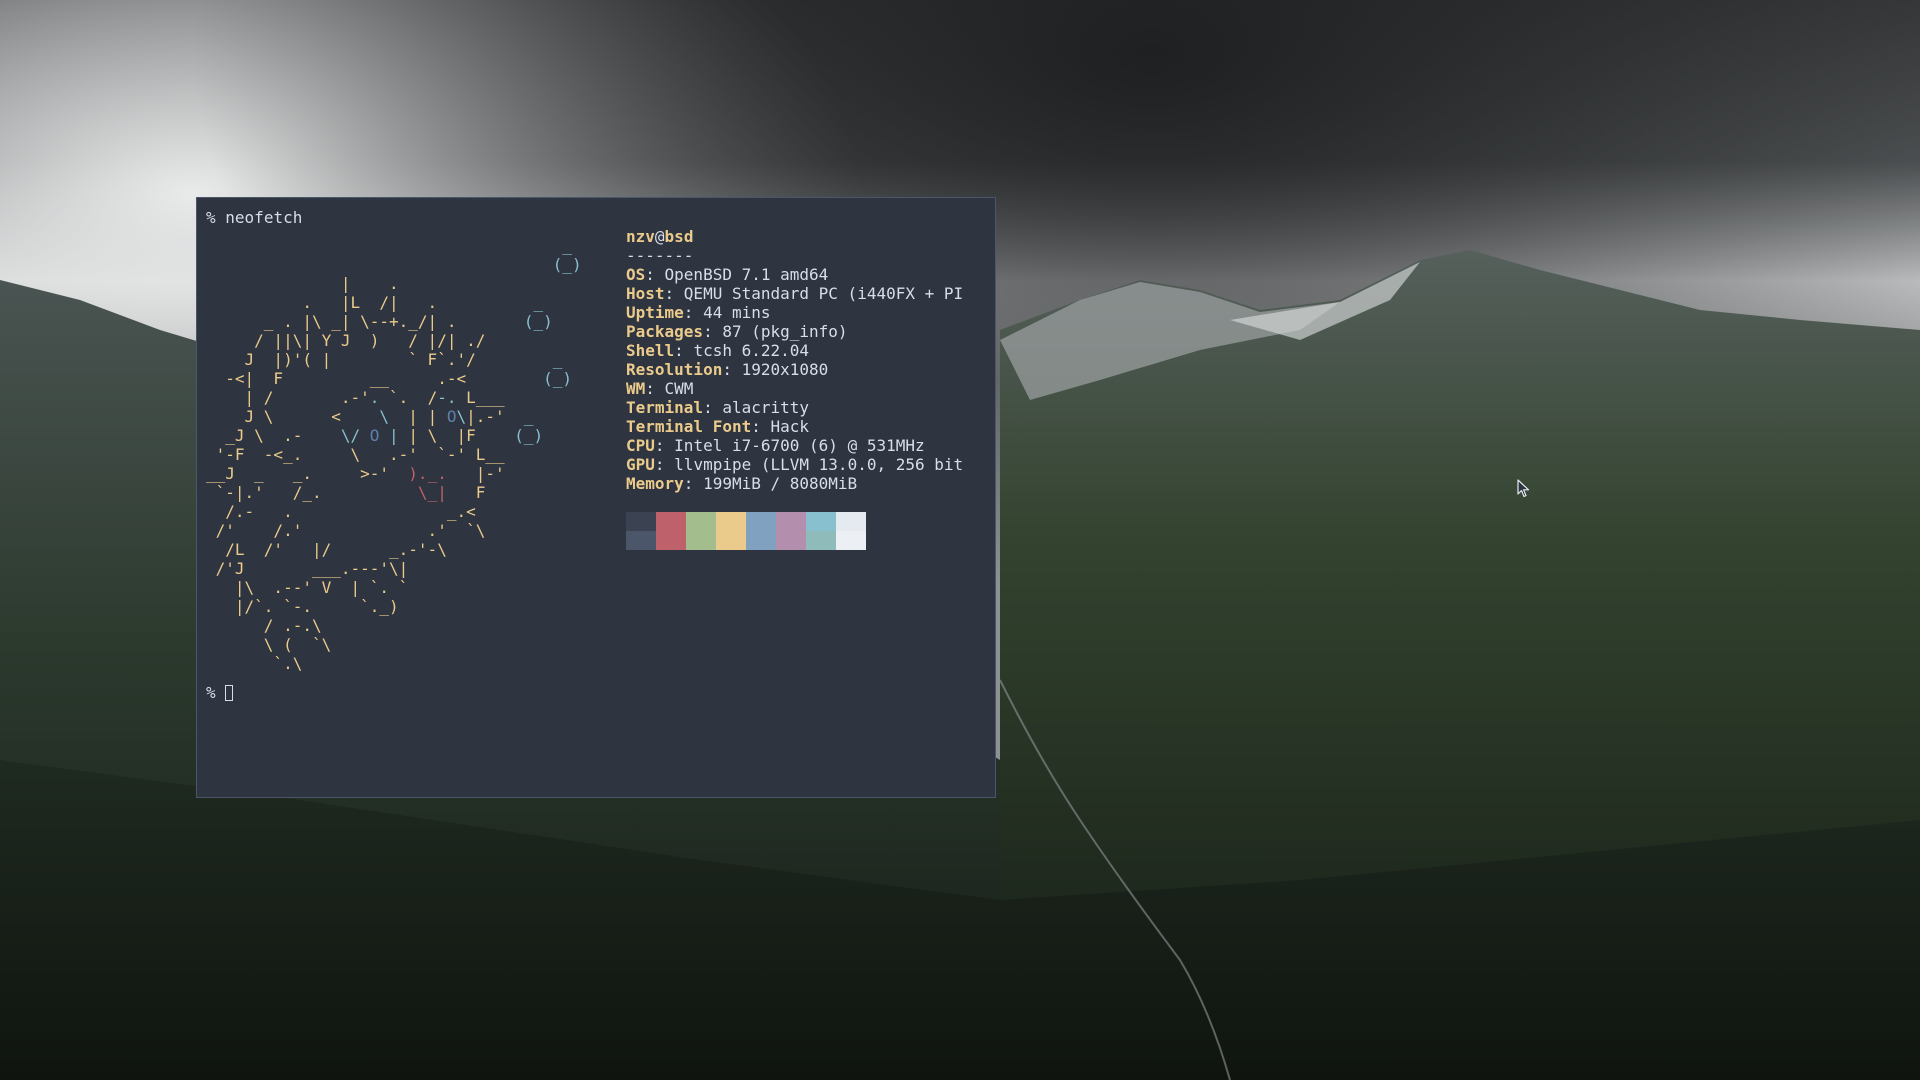 The width and height of the screenshot is (1920, 1080). What do you see at coordinates (819, 464) in the screenshot?
I see `info-value: llvmpipe (LLVM 13.0.0, 256 bit` at bounding box center [819, 464].